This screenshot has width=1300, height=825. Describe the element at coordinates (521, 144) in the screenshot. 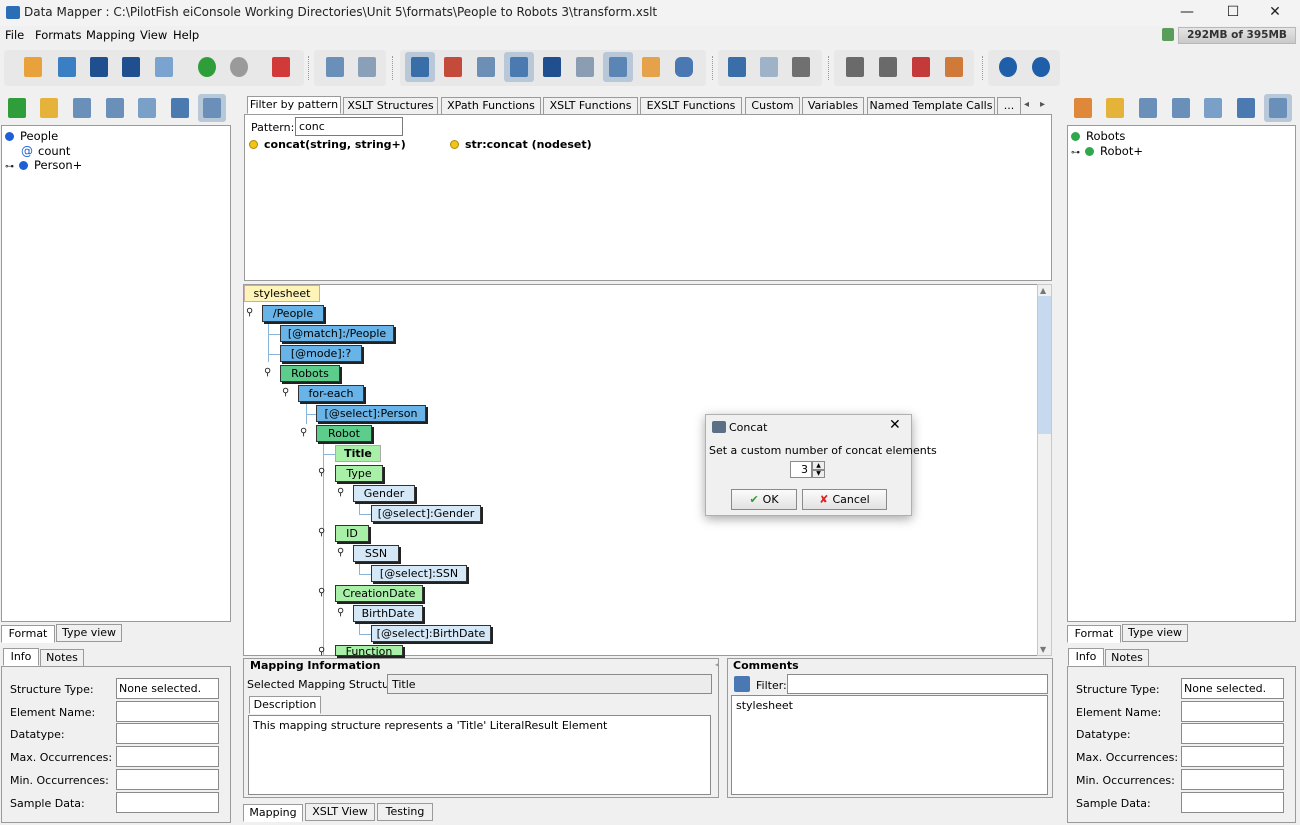

I see `function-str-concat: str:concat (nodeset)` at that location.